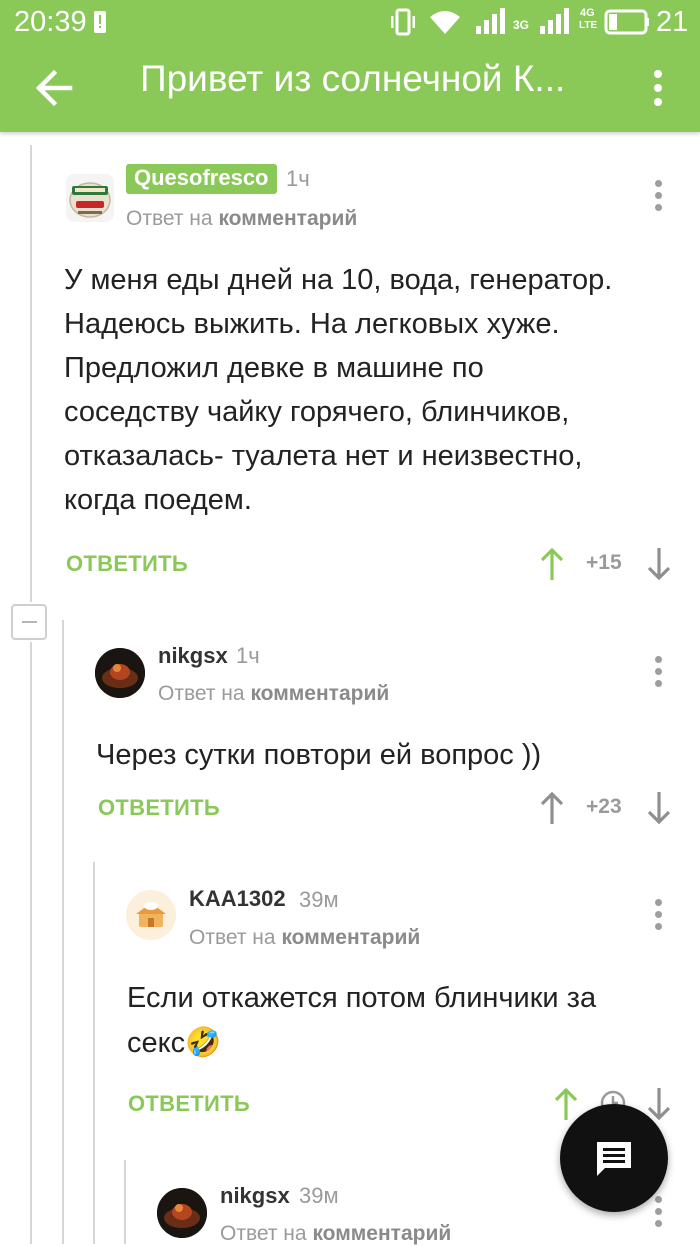 The height and width of the screenshot is (1246, 700). Describe the element at coordinates (237, 899) in the screenshot. I see `author-name: KAA1302` at that location.